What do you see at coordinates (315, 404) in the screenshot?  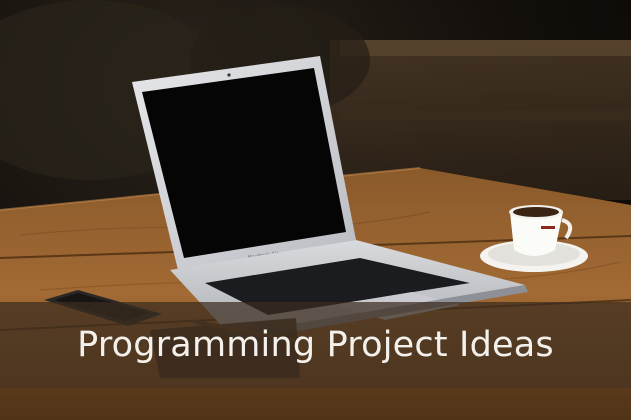 I see `bottom-shadow` at bounding box center [315, 404].